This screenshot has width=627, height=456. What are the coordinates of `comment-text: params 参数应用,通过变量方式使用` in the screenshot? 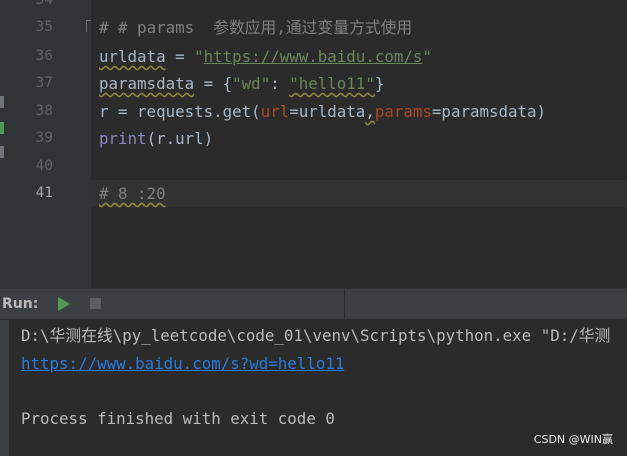 It's located at (270, 27).